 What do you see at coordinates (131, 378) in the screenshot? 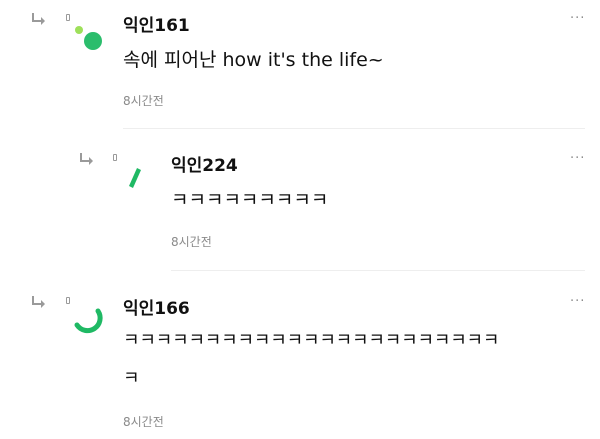
I see `comment-text-line-2: ㅋ` at bounding box center [131, 378].